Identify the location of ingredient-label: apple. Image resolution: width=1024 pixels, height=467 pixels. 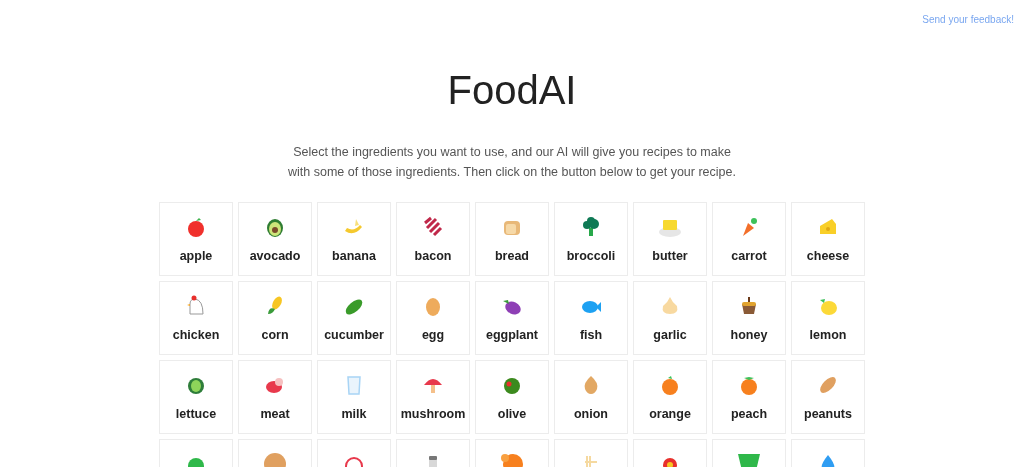
(196, 256).